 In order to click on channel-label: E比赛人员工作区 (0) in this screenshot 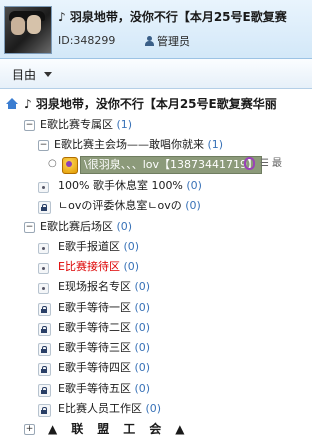, I will do `click(110, 408)`.